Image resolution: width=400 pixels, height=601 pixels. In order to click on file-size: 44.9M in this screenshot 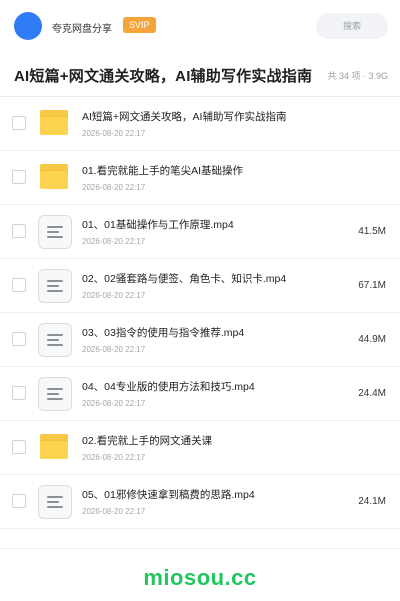, I will do `click(372, 339)`.